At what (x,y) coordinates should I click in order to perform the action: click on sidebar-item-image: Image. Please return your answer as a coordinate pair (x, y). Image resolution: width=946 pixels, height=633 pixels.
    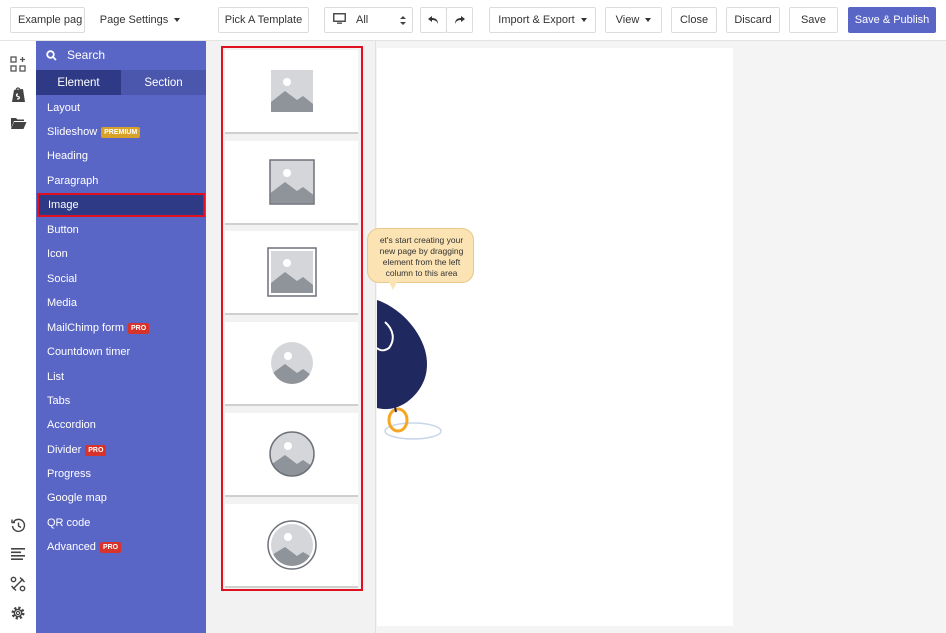
    Looking at the image, I should click on (121, 205).